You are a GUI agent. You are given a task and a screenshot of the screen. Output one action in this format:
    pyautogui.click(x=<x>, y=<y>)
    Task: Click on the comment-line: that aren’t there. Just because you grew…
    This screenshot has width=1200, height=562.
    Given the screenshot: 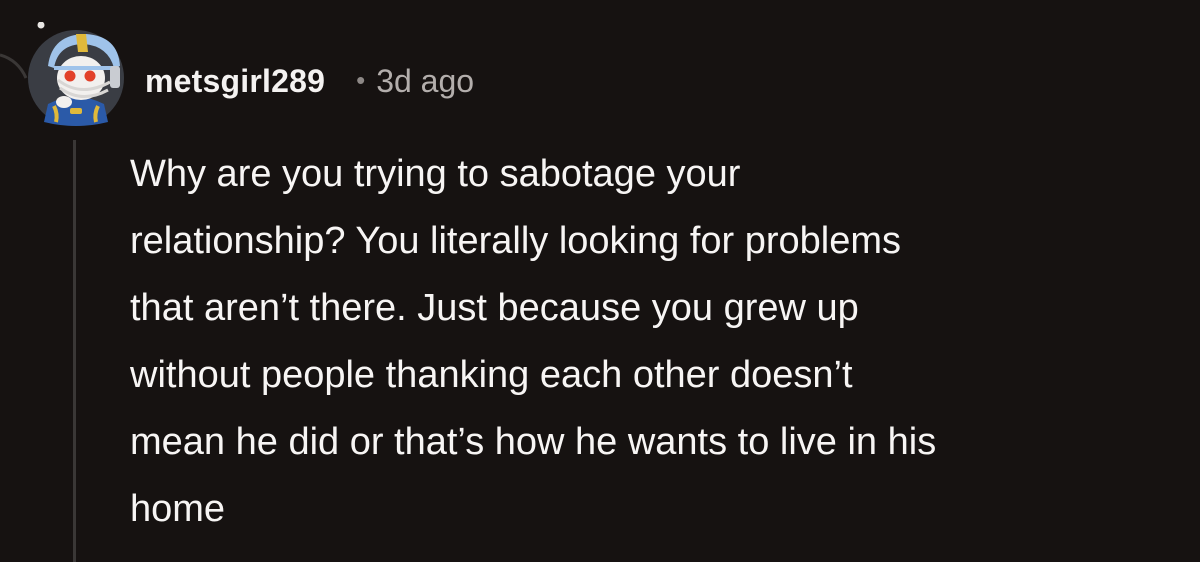 What is the action you would take?
    pyautogui.click(x=494, y=308)
    